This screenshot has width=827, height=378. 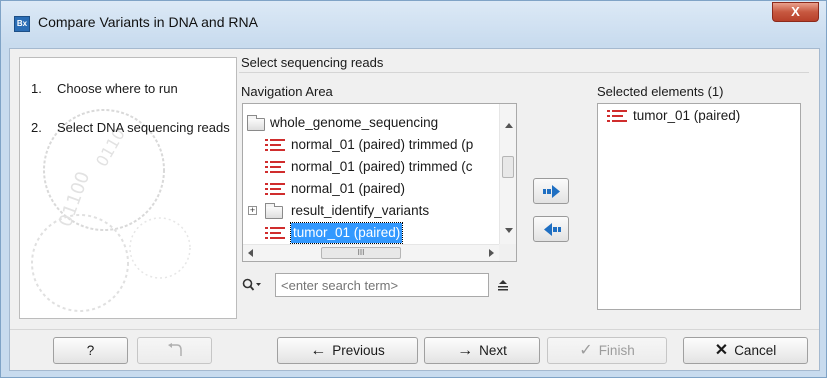 What do you see at coordinates (287, 91) in the screenshot?
I see `navigation-area-label: Navigation Area` at bounding box center [287, 91].